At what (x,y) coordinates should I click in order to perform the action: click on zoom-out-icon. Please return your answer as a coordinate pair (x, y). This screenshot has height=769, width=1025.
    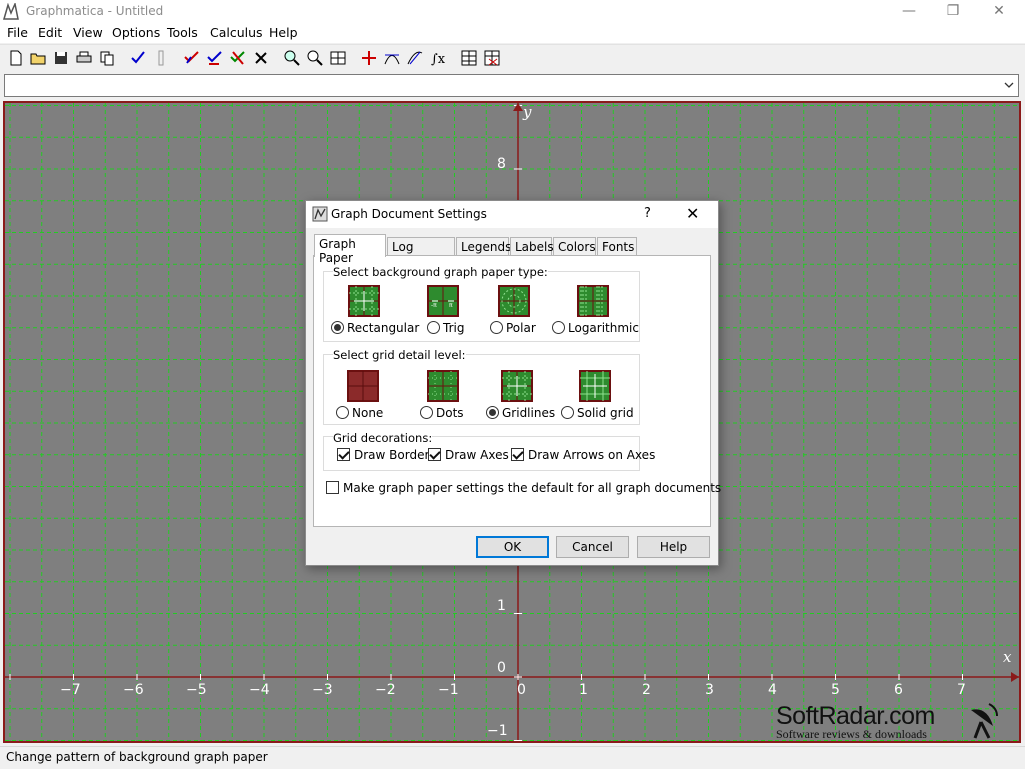
    Looking at the image, I should click on (315, 58).